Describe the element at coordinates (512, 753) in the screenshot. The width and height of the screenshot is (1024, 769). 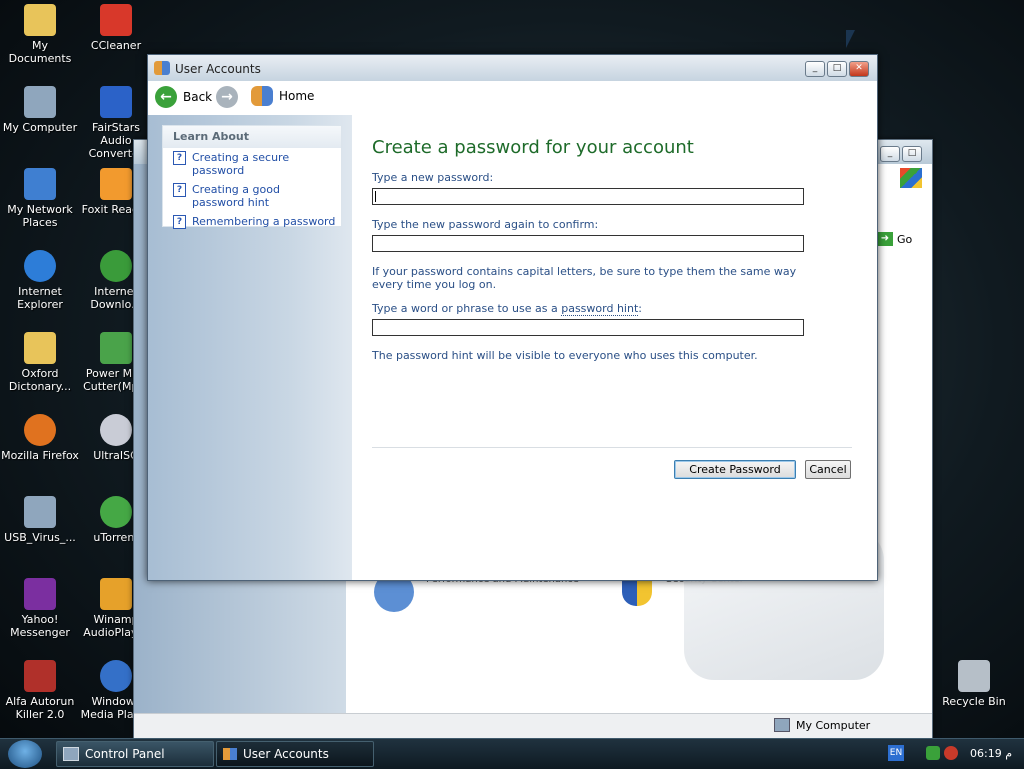
I see `taskbar: Control Panel User Accounts EN 06:19 م` at that location.